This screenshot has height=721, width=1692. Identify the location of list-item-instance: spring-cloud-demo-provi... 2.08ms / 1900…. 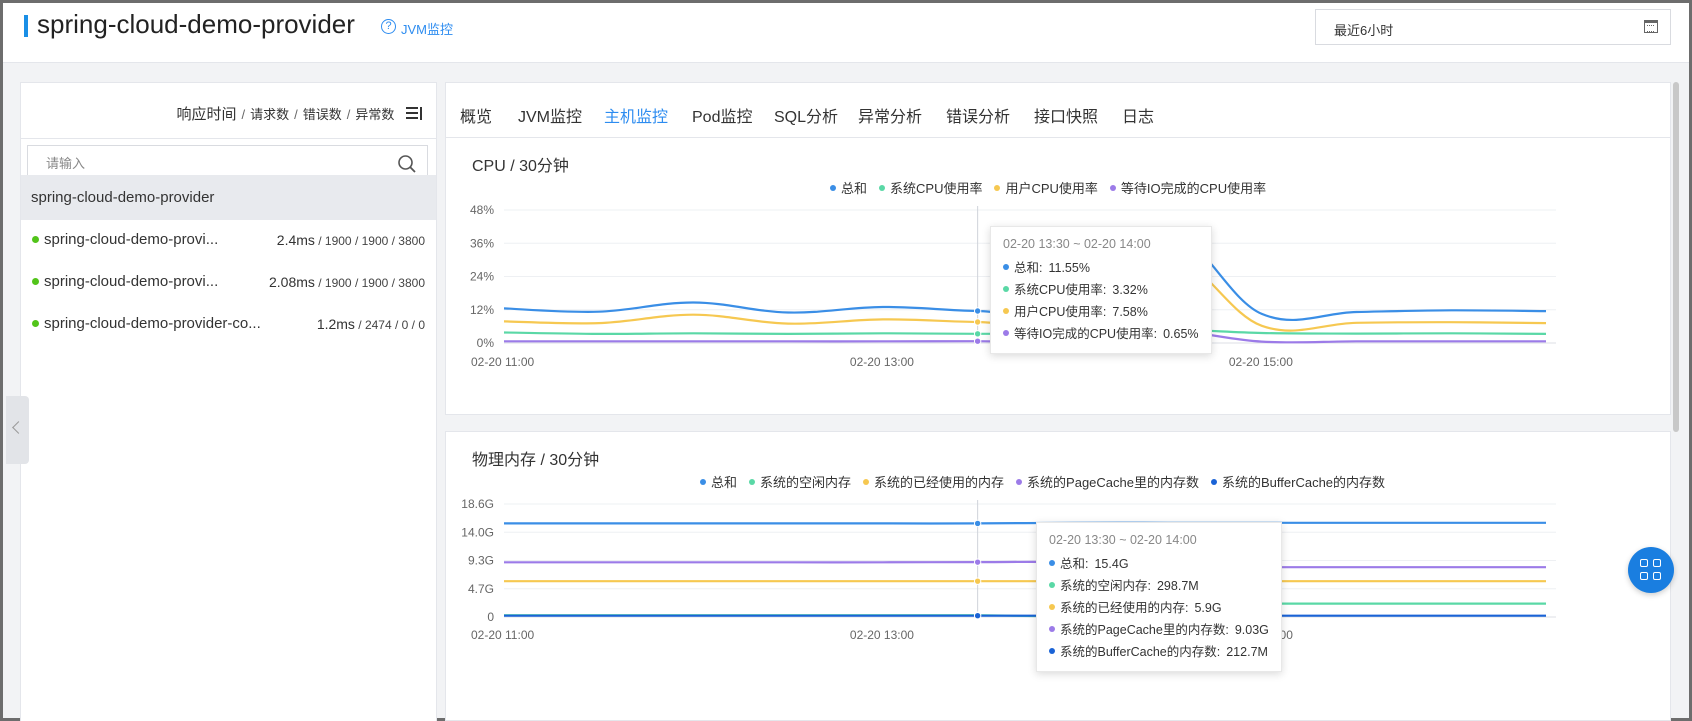
(228, 281).